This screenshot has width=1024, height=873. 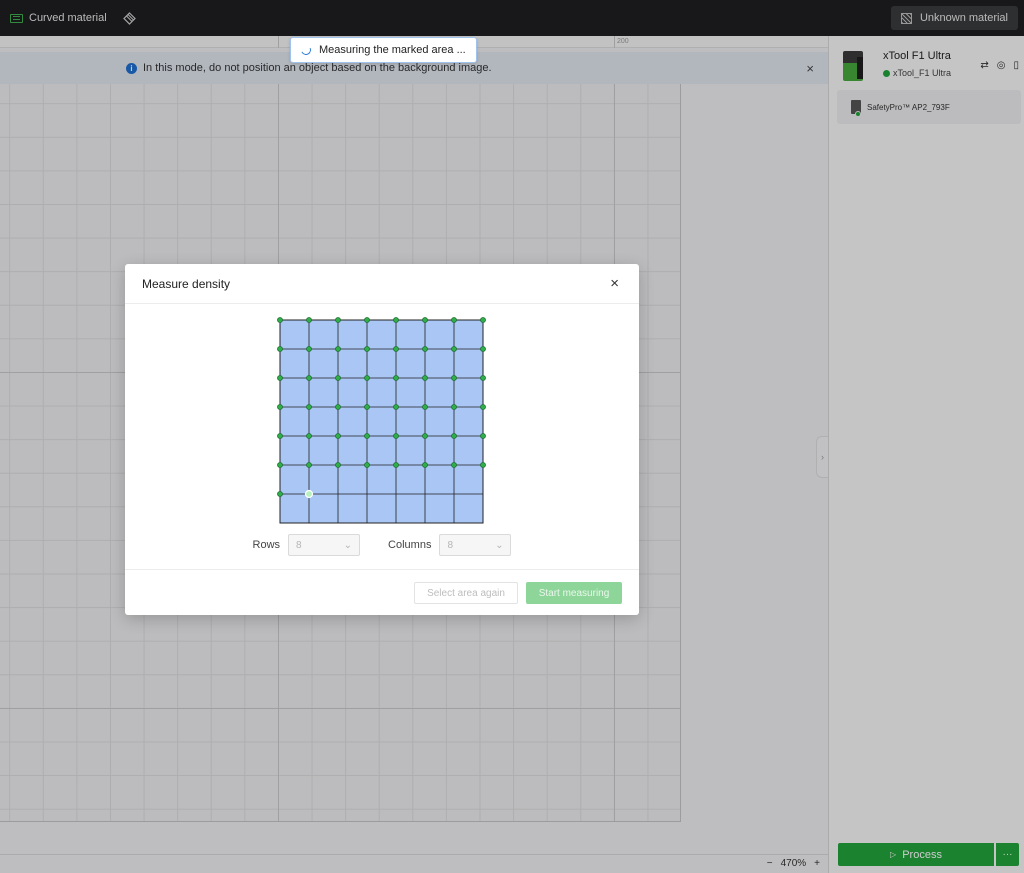 I want to click on select-area-again-button: Select area again, so click(x=466, y=593).